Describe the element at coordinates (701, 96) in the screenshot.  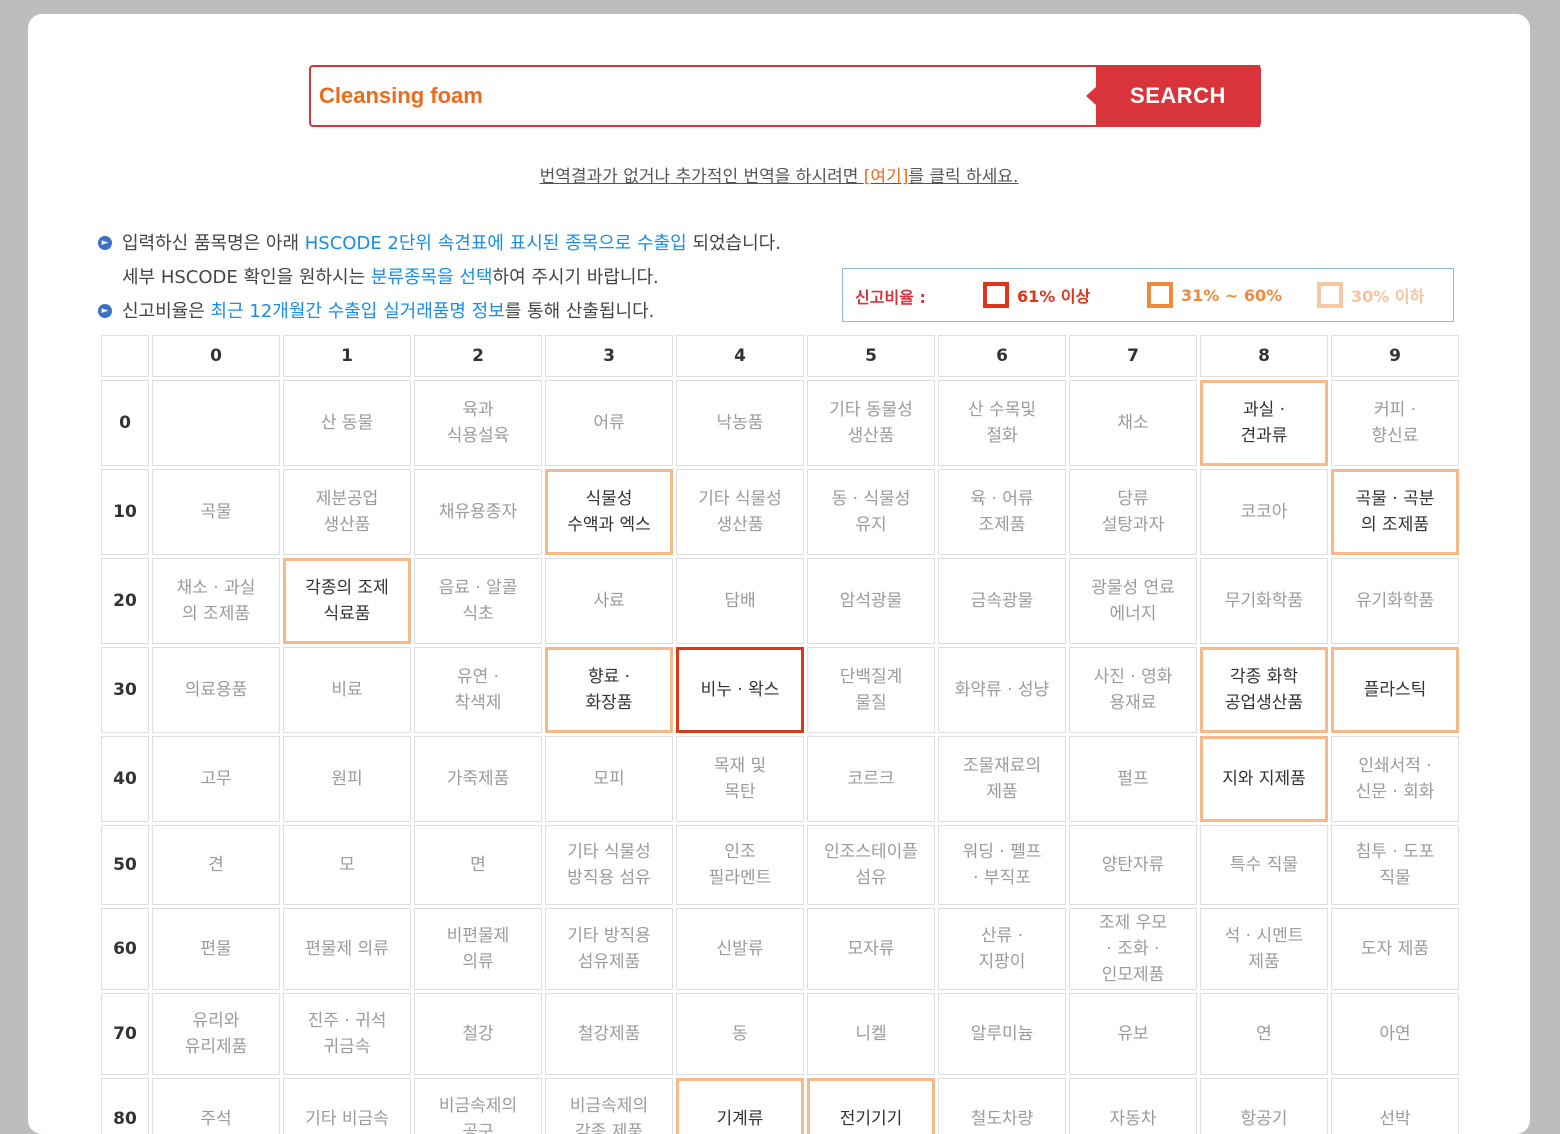
I see `search-input` at that location.